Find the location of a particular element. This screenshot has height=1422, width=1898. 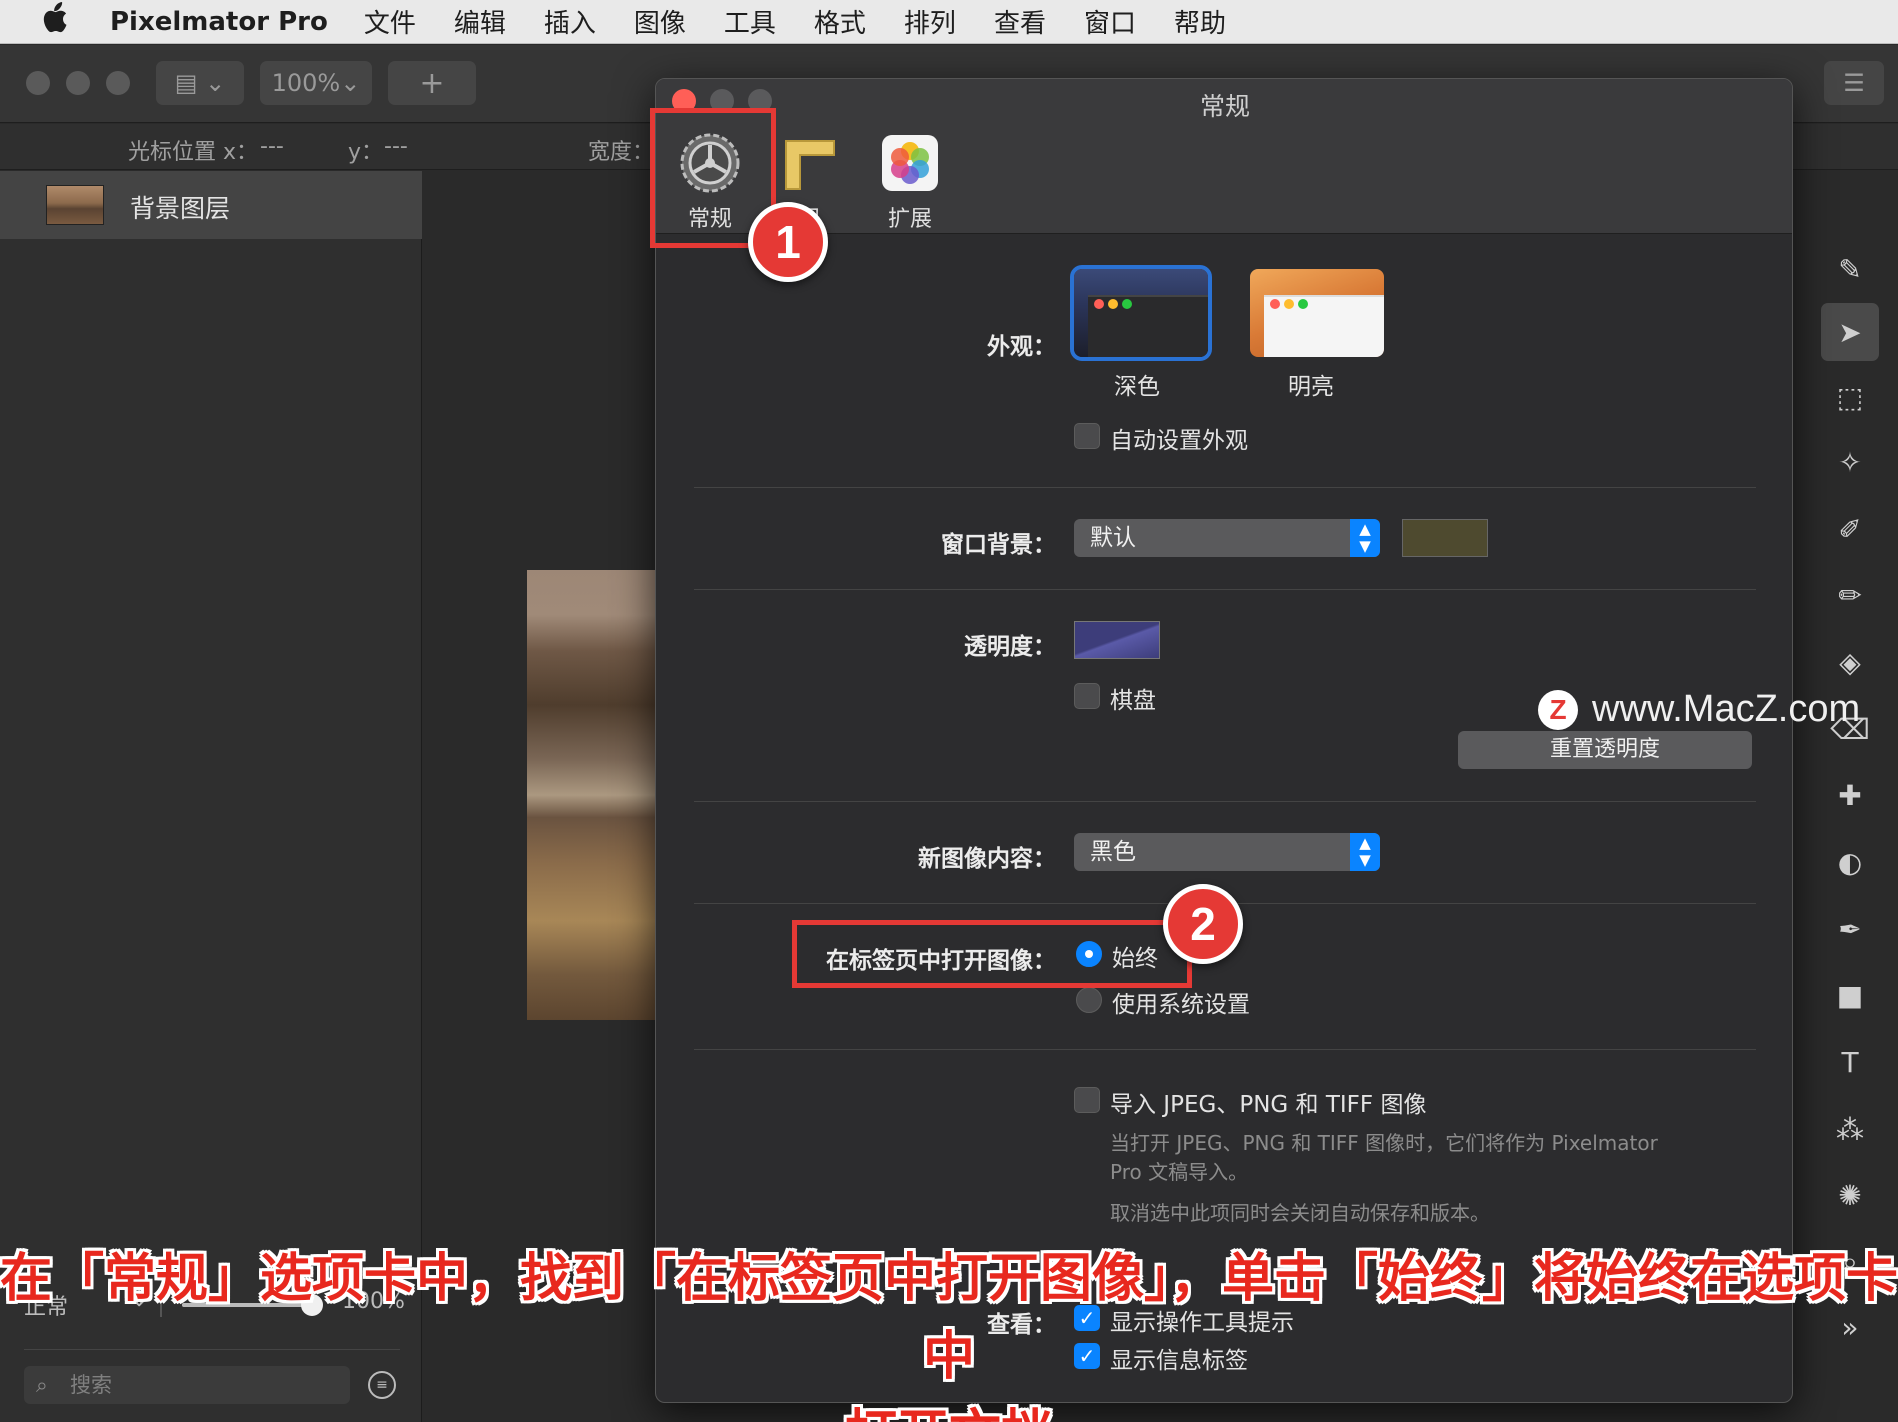

window-bg-label: 窗口背景： is located at coordinates (998, 545).